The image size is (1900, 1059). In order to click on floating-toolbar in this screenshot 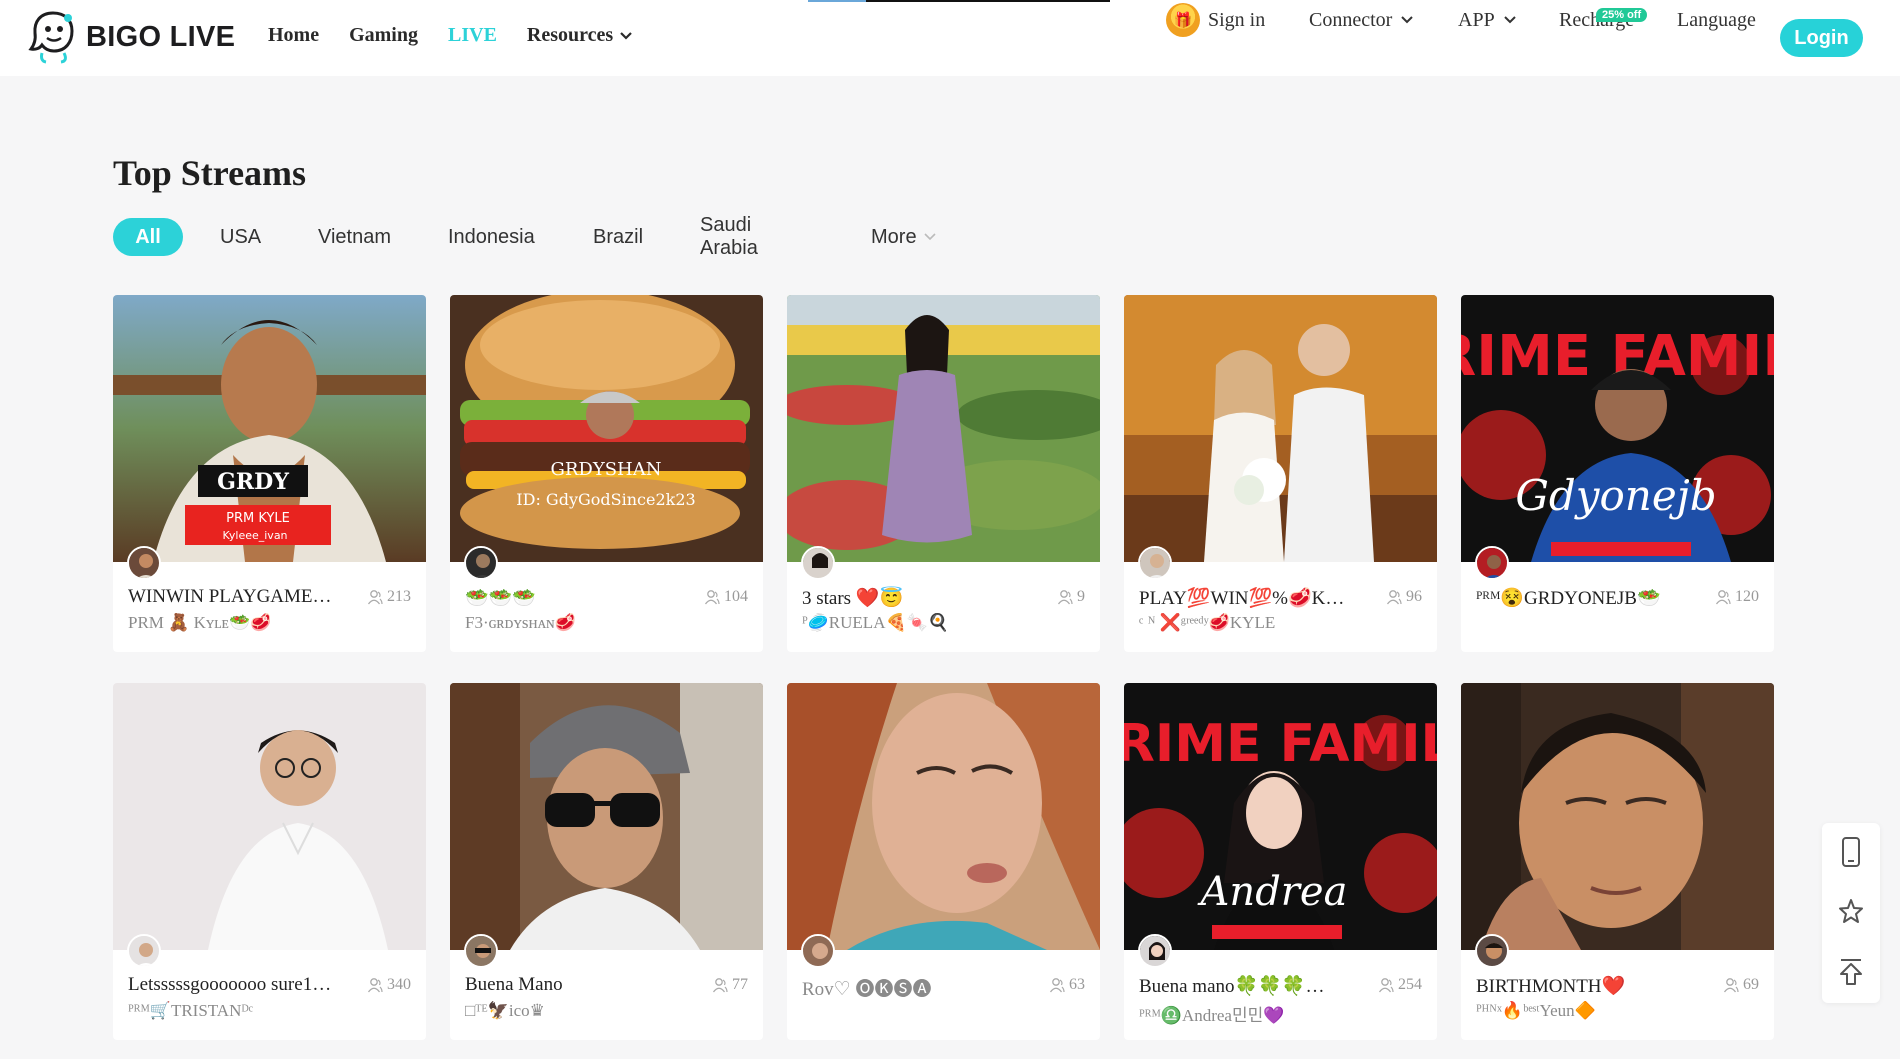, I will do `click(1851, 913)`.